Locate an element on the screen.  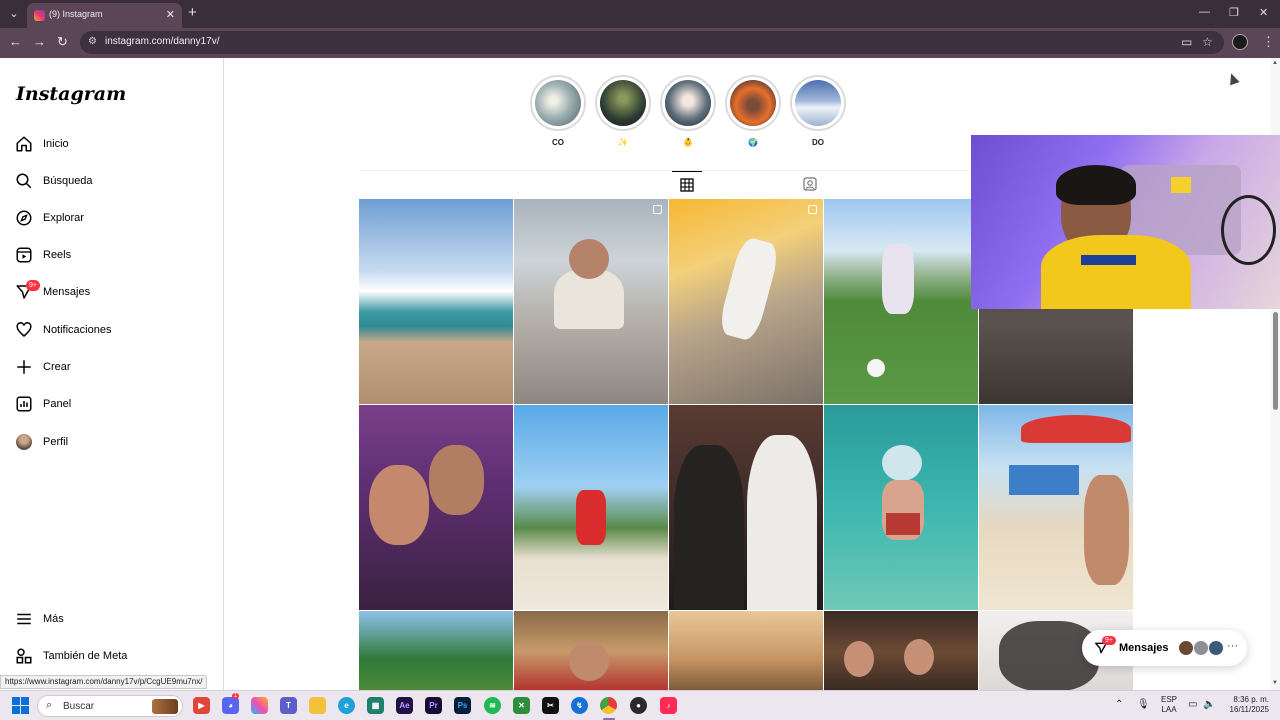
copilot-icon is located at coordinates (259, 705).